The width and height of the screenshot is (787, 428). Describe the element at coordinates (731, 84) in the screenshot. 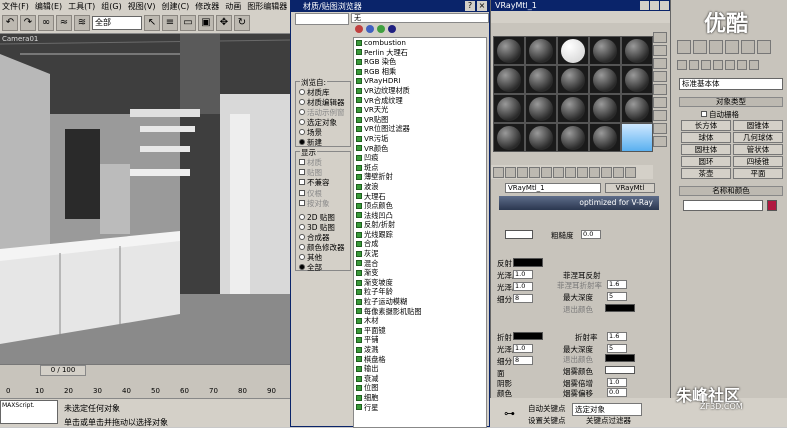

I see `geometry-type-dropdown: 标准基本体` at that location.